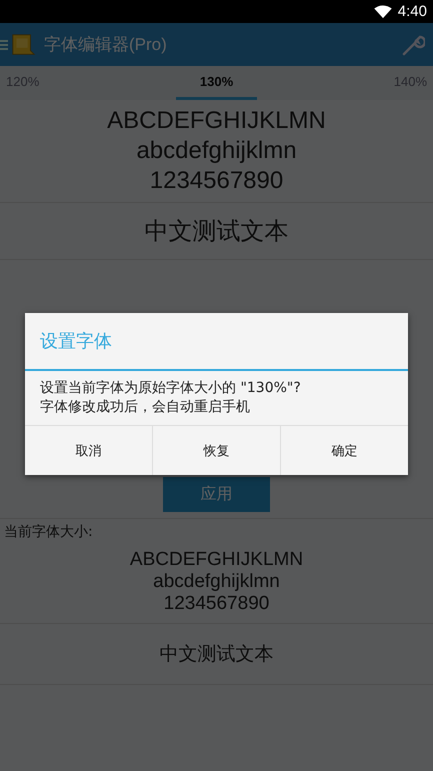 The image size is (433, 771). Describe the element at coordinates (145, 407) in the screenshot. I see `dialog-message: 字体修改成功后，会自动重启手机` at that location.